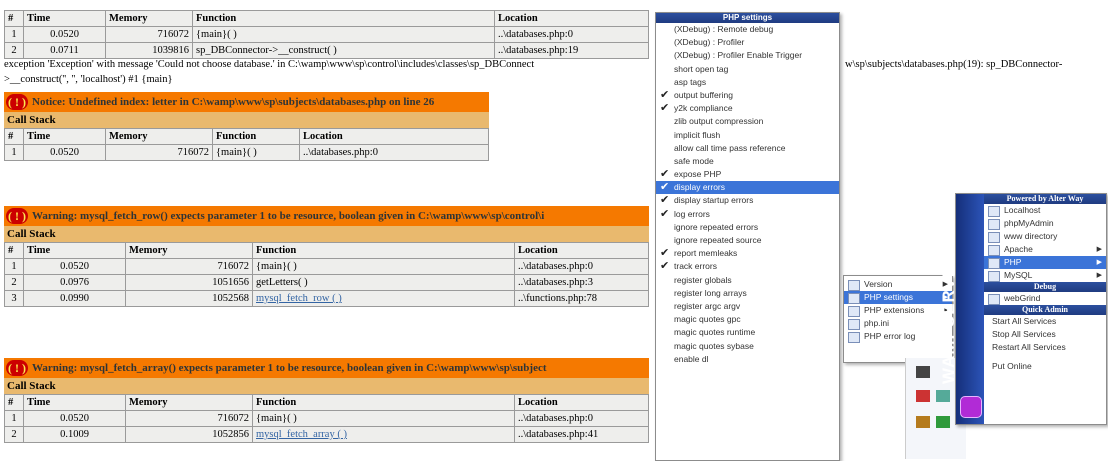 The image size is (1108, 461). I want to click on col-header: Time, so click(74, 402).